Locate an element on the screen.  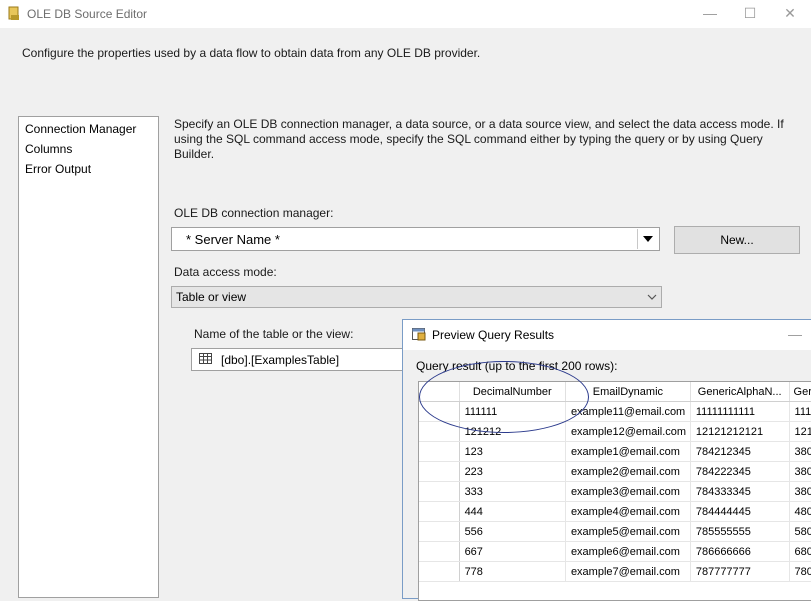
table-row: 333example3@email.com784333345380 is located at coordinates (615, 491).